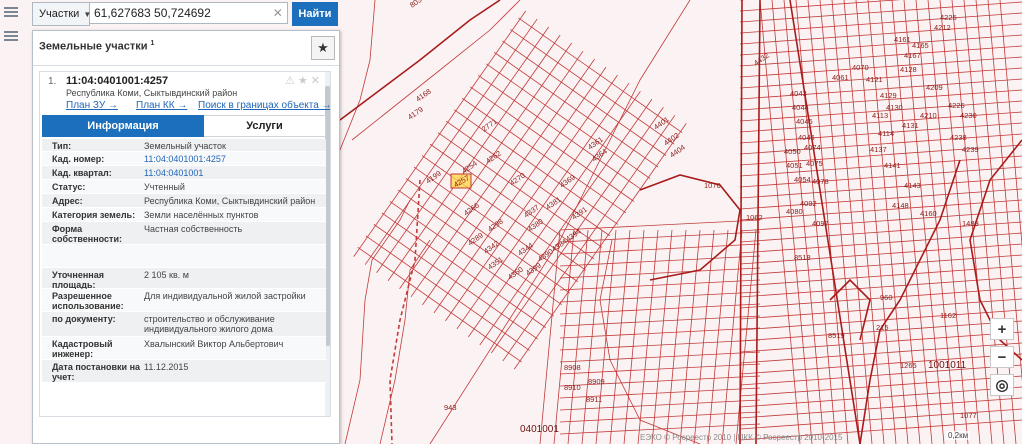 The width and height of the screenshot is (1022, 444). I want to click on result-count: 1, so click(152, 43).